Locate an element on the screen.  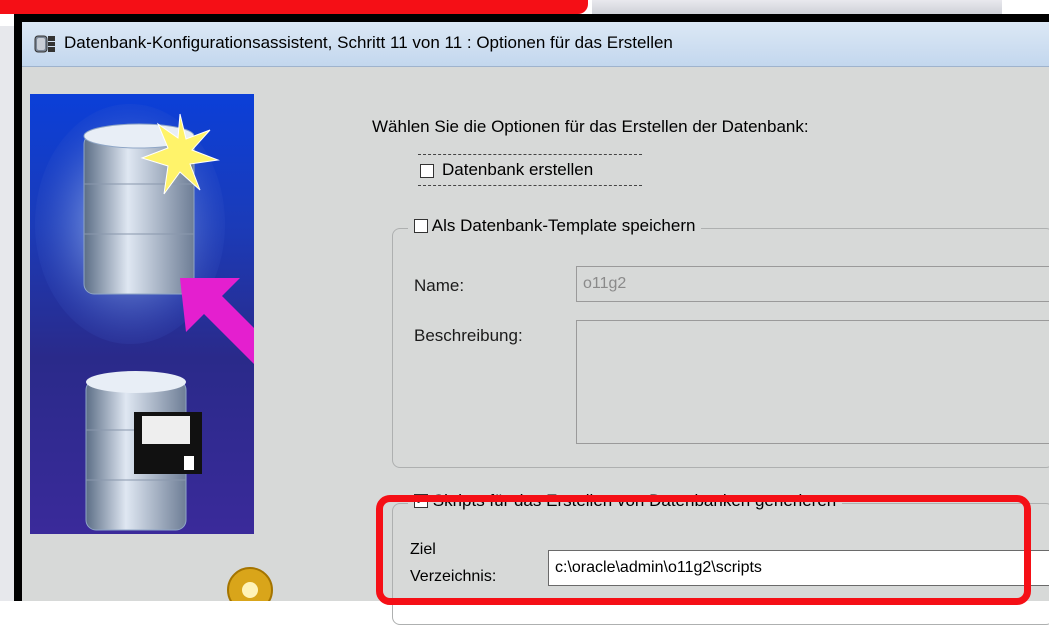
save-template-label: Als Datenbank-Template speichern is located at coordinates (564, 225).